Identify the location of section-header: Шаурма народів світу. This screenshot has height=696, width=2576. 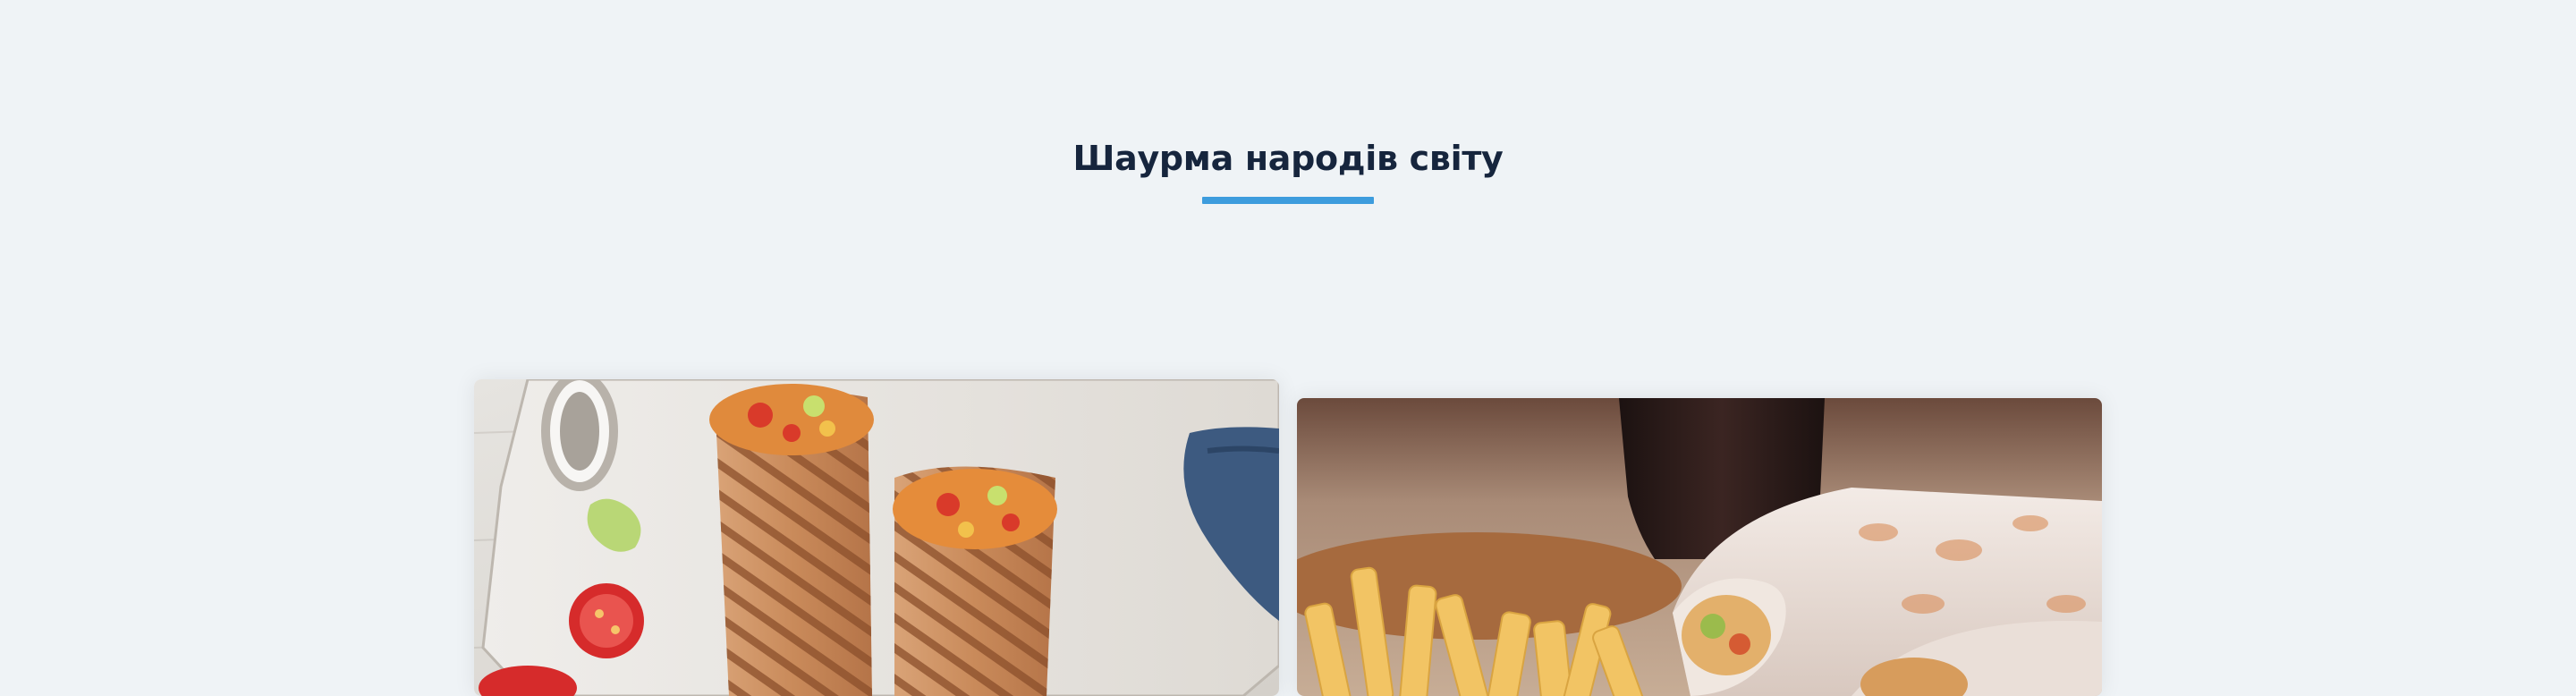
(1288, 171).